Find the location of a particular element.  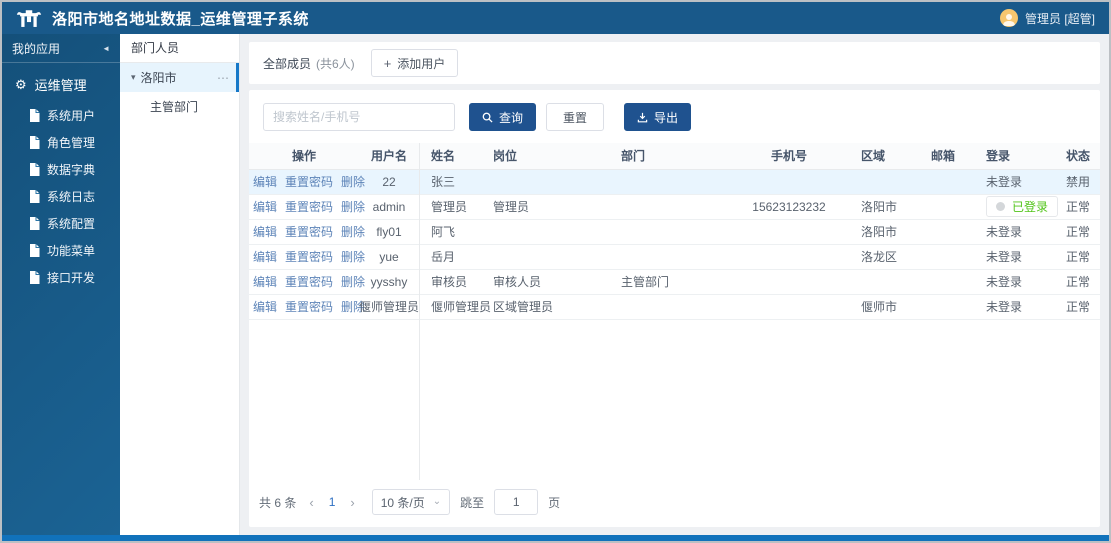

sidebar-group-ops: ⚙ 运维管理 is located at coordinates (61, 82).